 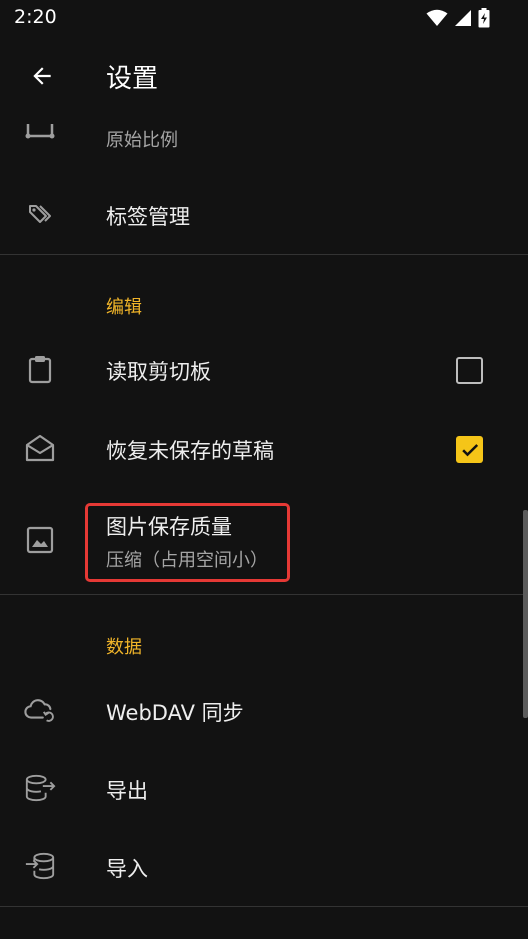 I want to click on back-button, so click(x=42, y=76).